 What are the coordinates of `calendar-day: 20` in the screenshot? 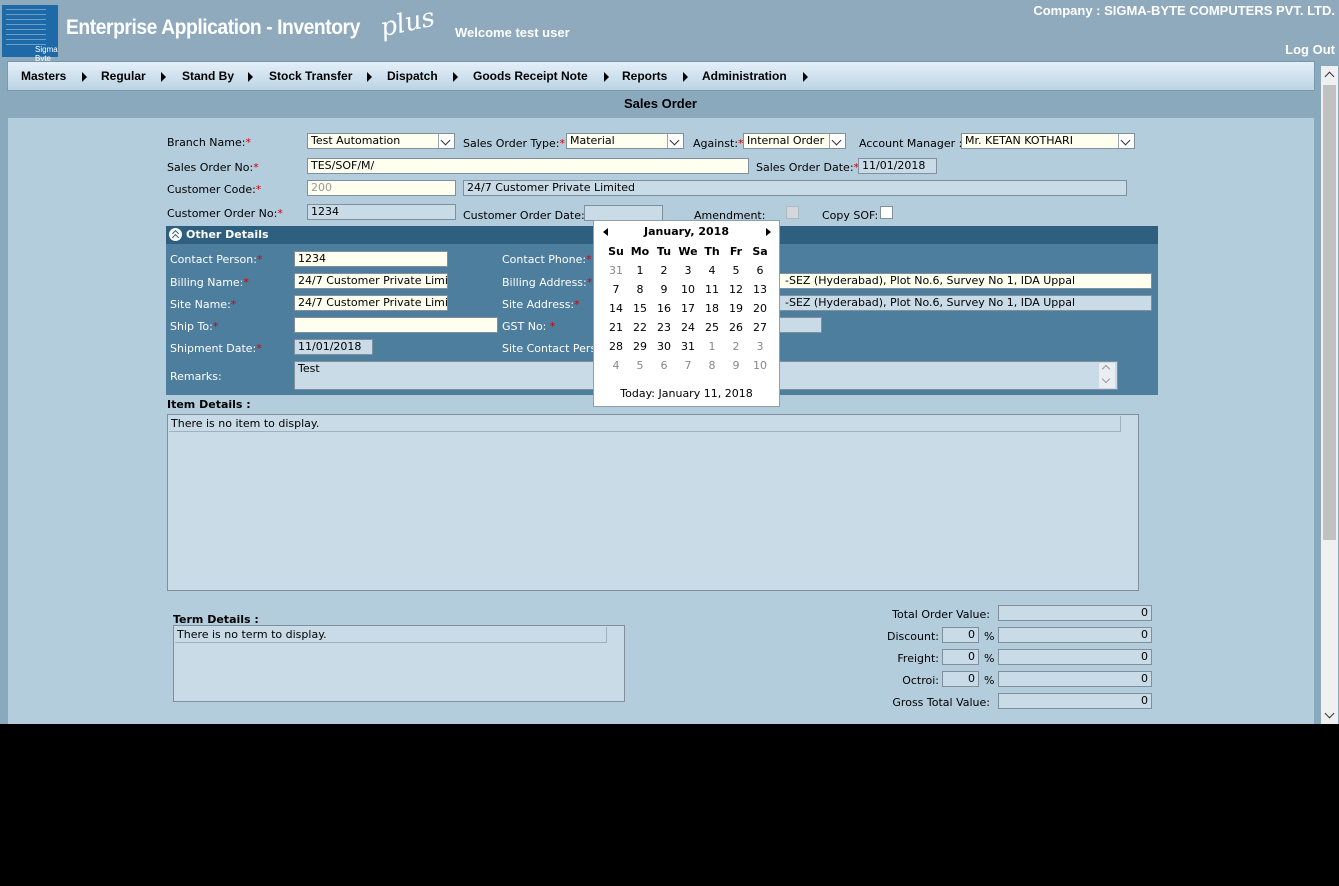 It's located at (760, 308).